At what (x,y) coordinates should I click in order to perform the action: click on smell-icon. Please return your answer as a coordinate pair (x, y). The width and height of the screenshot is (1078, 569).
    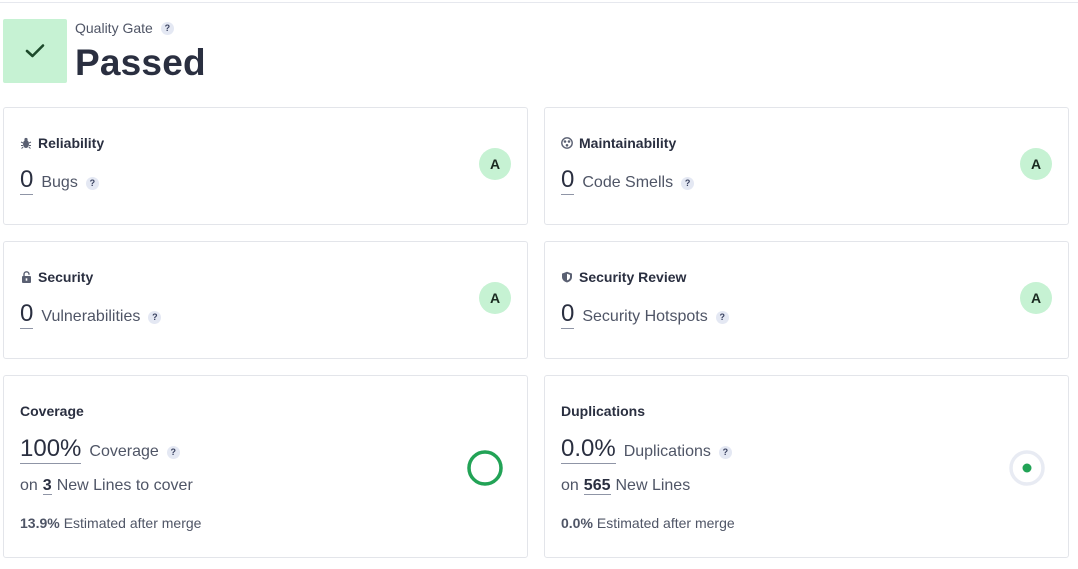
    Looking at the image, I should click on (567, 143).